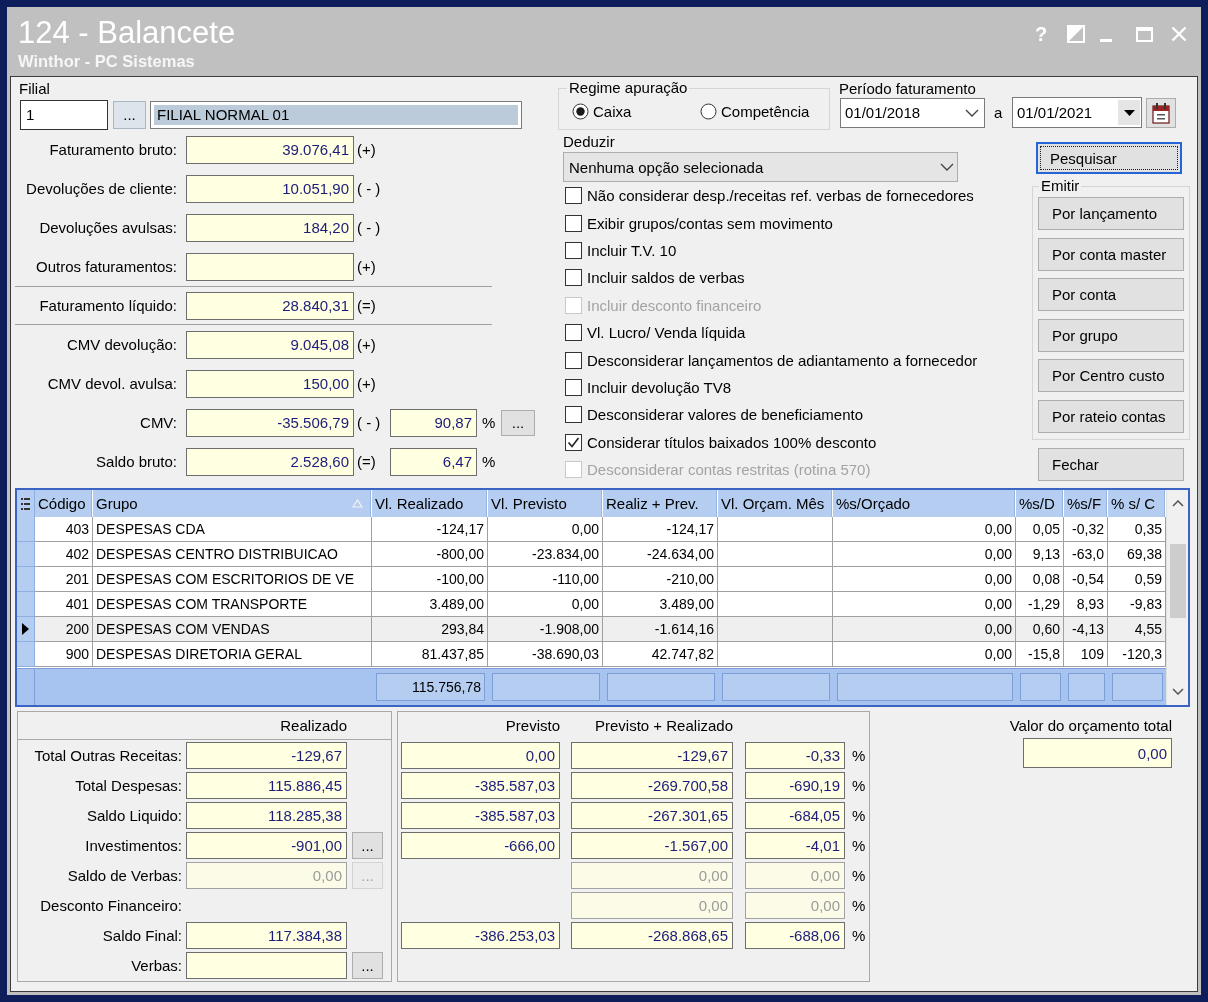 Image resolution: width=1208 pixels, height=1002 pixels. I want to click on calendar-button, so click(1161, 112).